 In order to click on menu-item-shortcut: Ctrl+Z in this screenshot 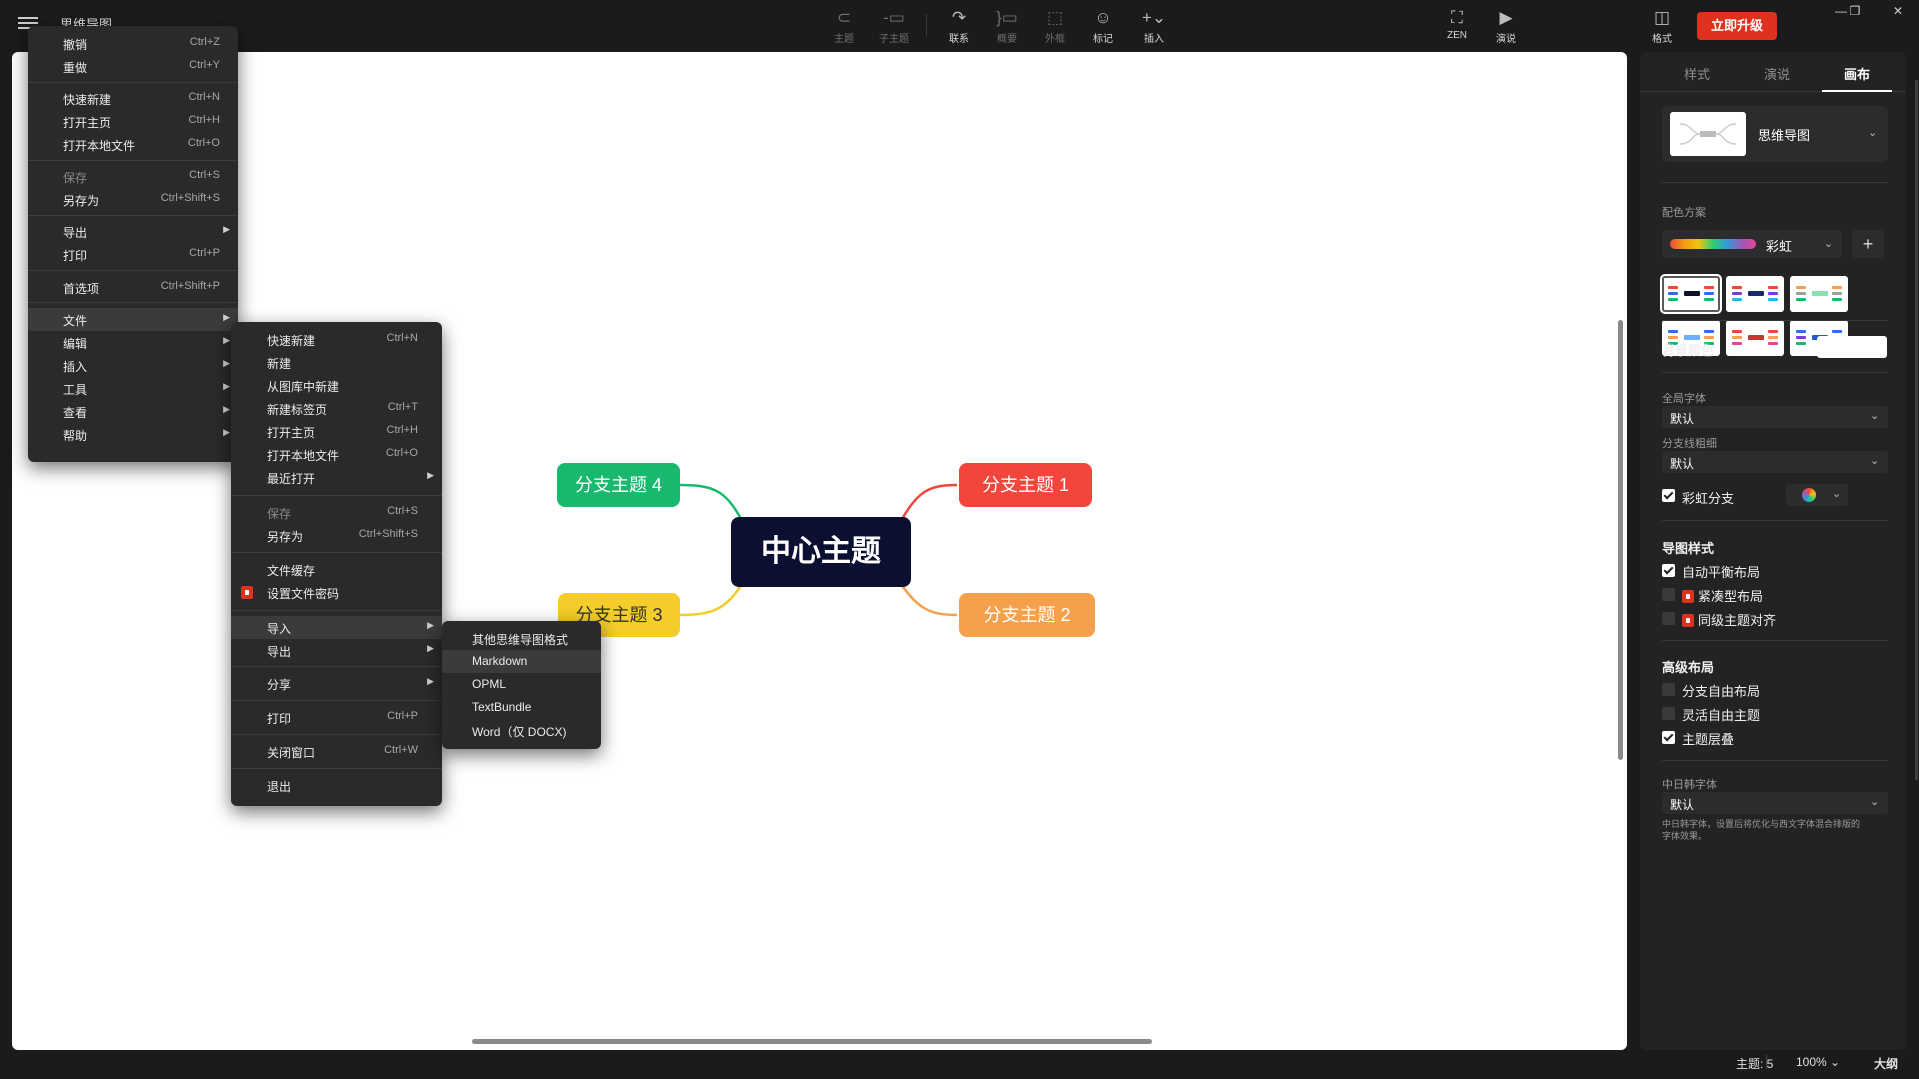, I will do `click(204, 42)`.